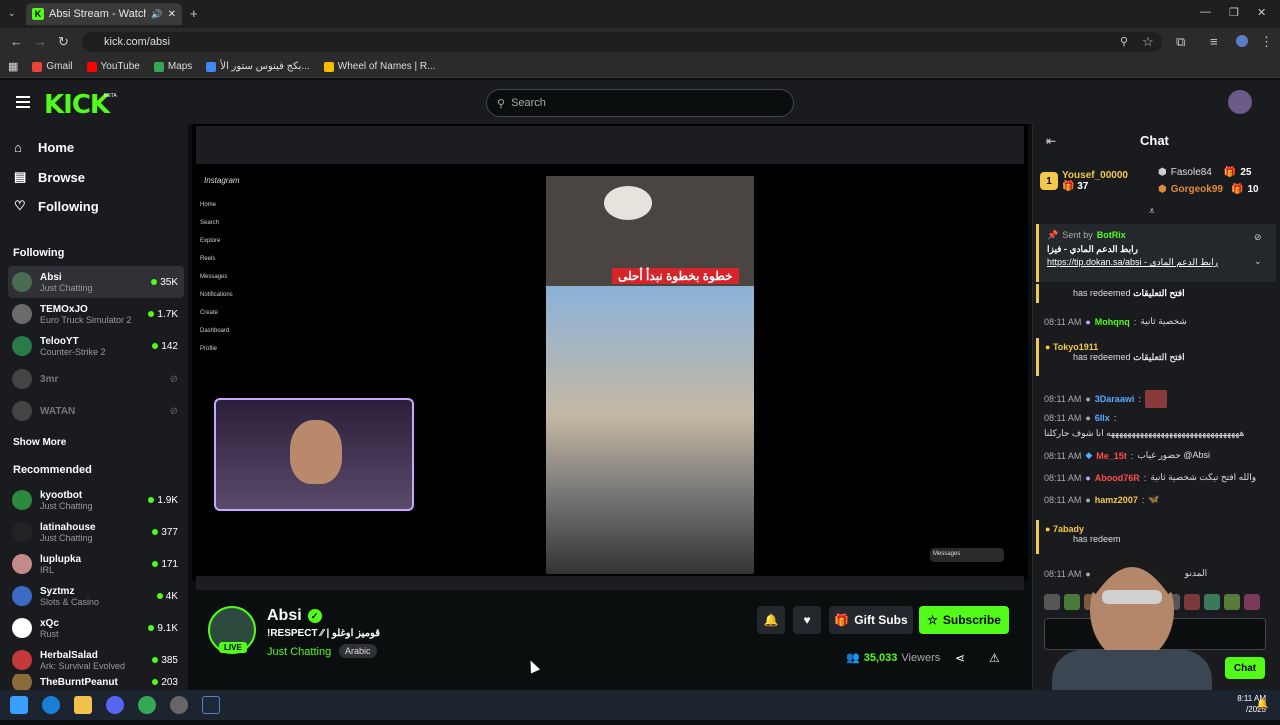 This screenshot has height=725, width=1280. What do you see at coordinates (771, 620) in the screenshot?
I see `notification-bell-button: 🔔` at bounding box center [771, 620].